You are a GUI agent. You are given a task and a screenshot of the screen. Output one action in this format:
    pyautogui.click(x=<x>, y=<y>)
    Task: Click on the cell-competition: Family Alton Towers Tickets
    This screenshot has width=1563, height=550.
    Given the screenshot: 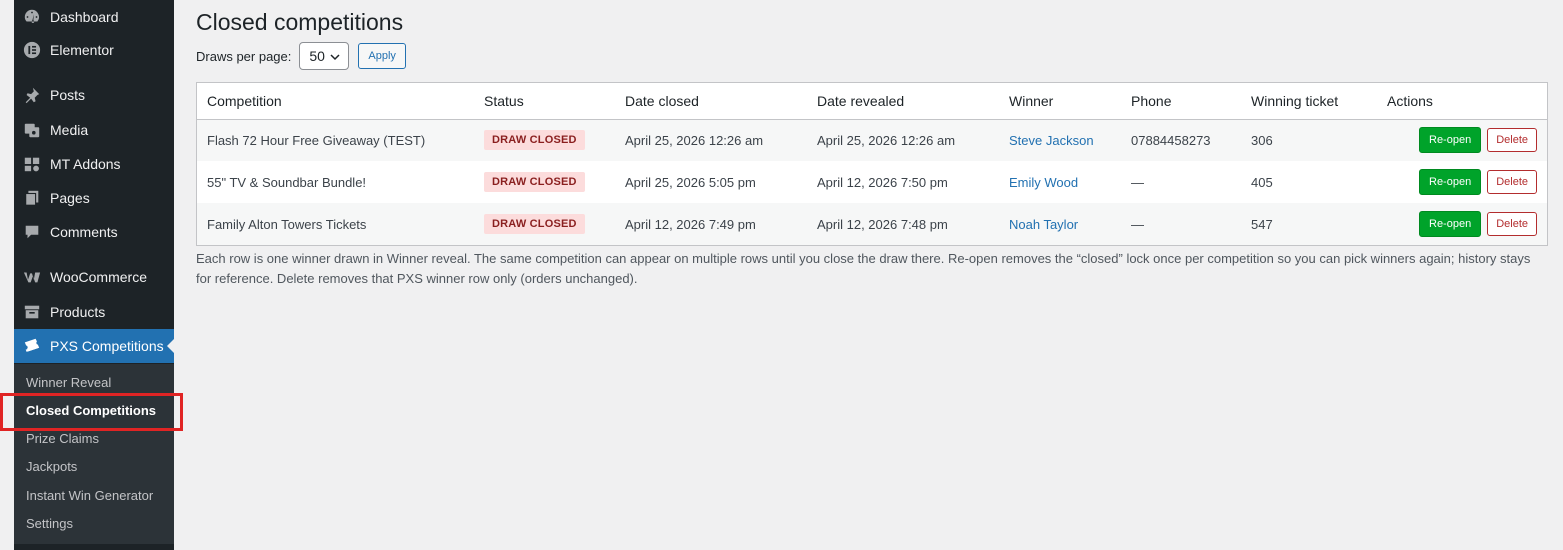 What is the action you would take?
    pyautogui.click(x=287, y=224)
    